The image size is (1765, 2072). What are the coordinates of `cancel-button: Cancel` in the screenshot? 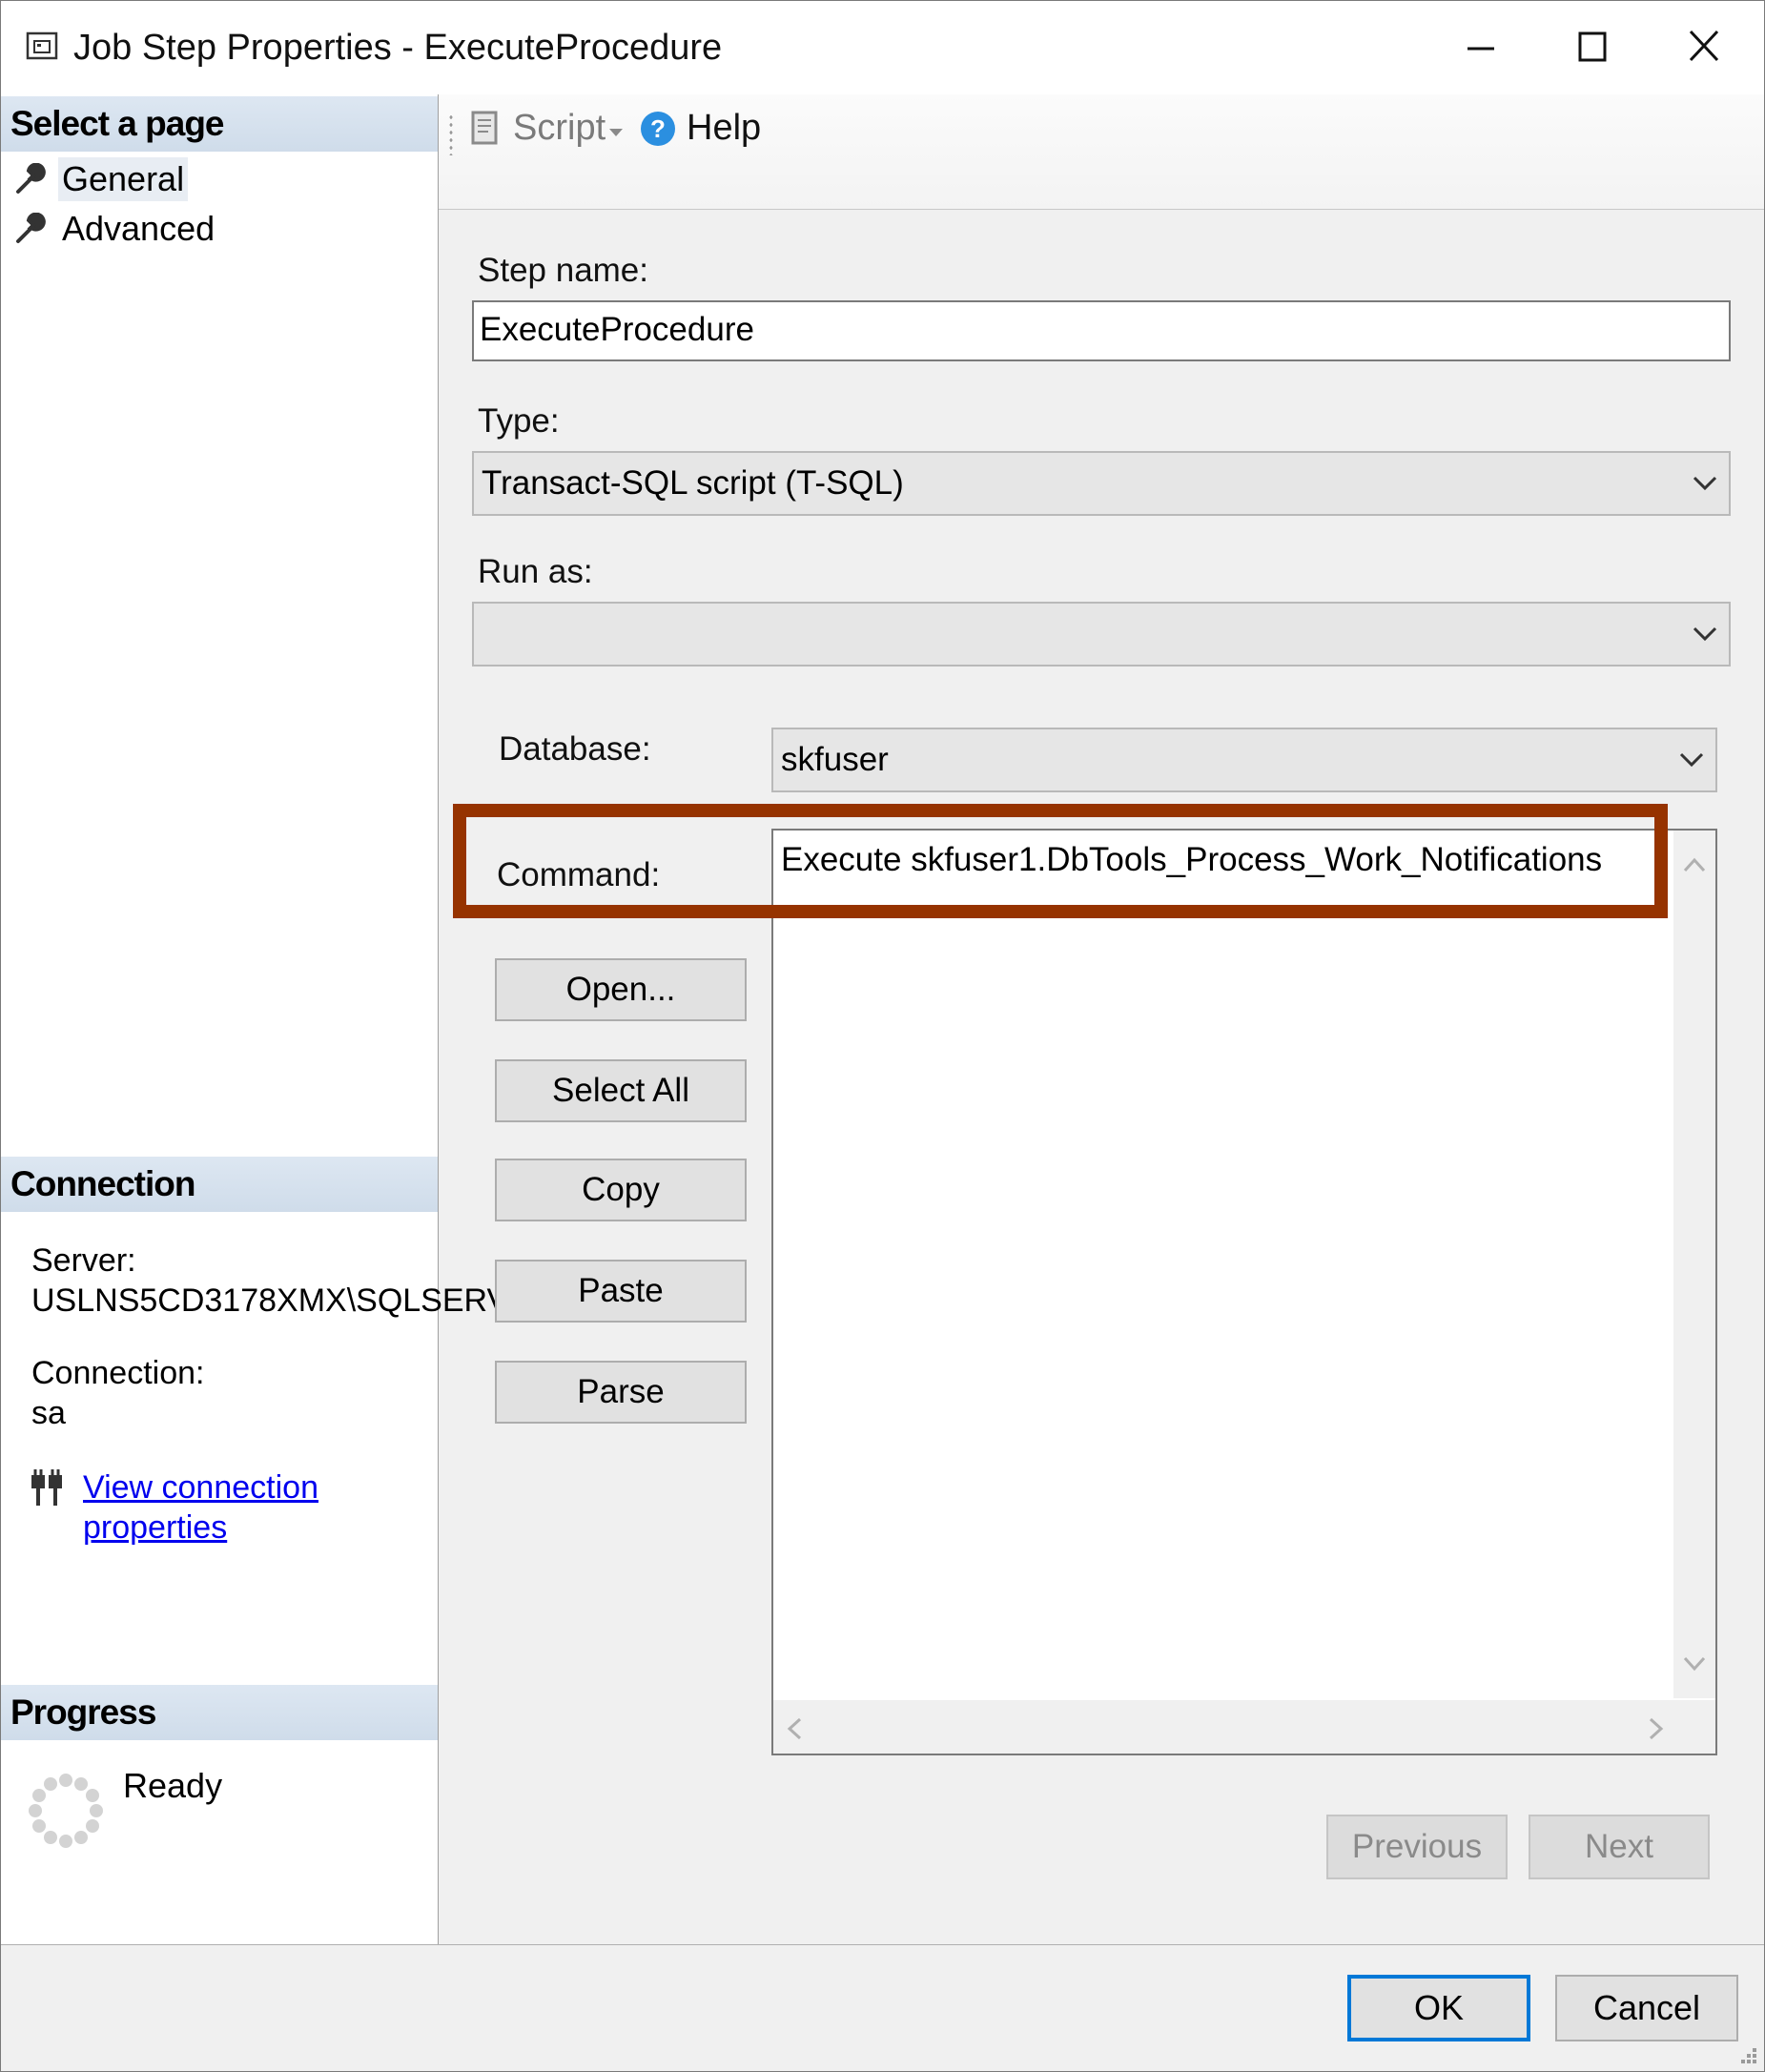 It's located at (1646, 2008).